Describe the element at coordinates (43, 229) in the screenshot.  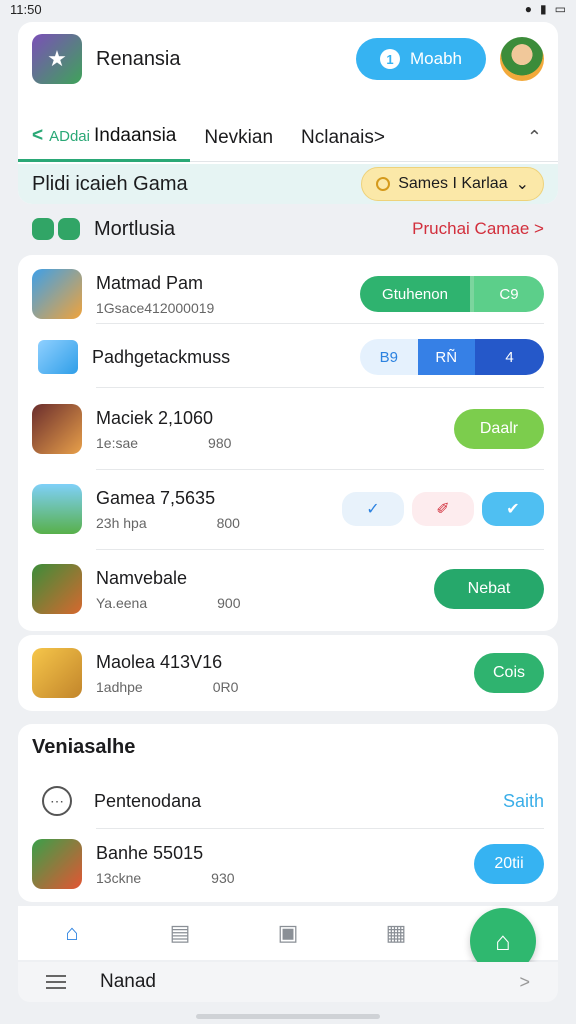
I see `leaf-icon` at that location.